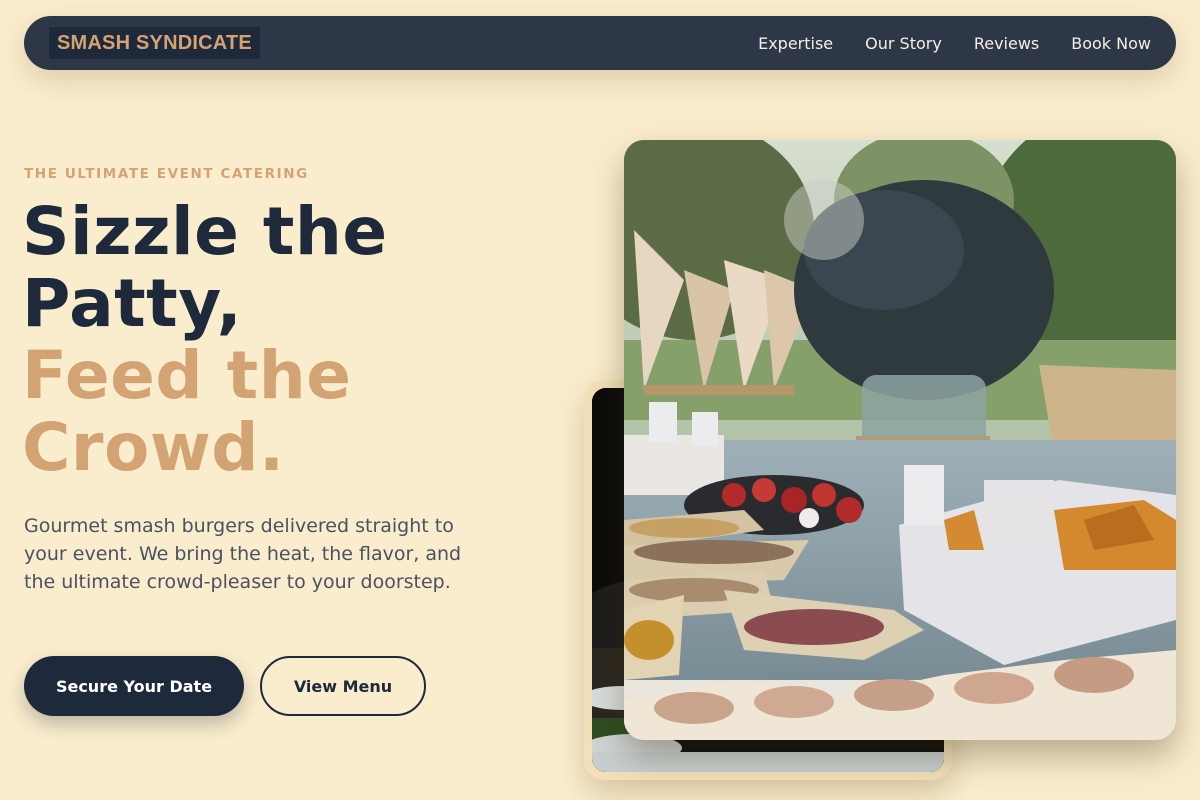 The height and width of the screenshot is (800, 1200). Describe the element at coordinates (166, 174) in the screenshot. I see `hero-eyebrow: THE ULTIMATE EVENT CATERING` at that location.